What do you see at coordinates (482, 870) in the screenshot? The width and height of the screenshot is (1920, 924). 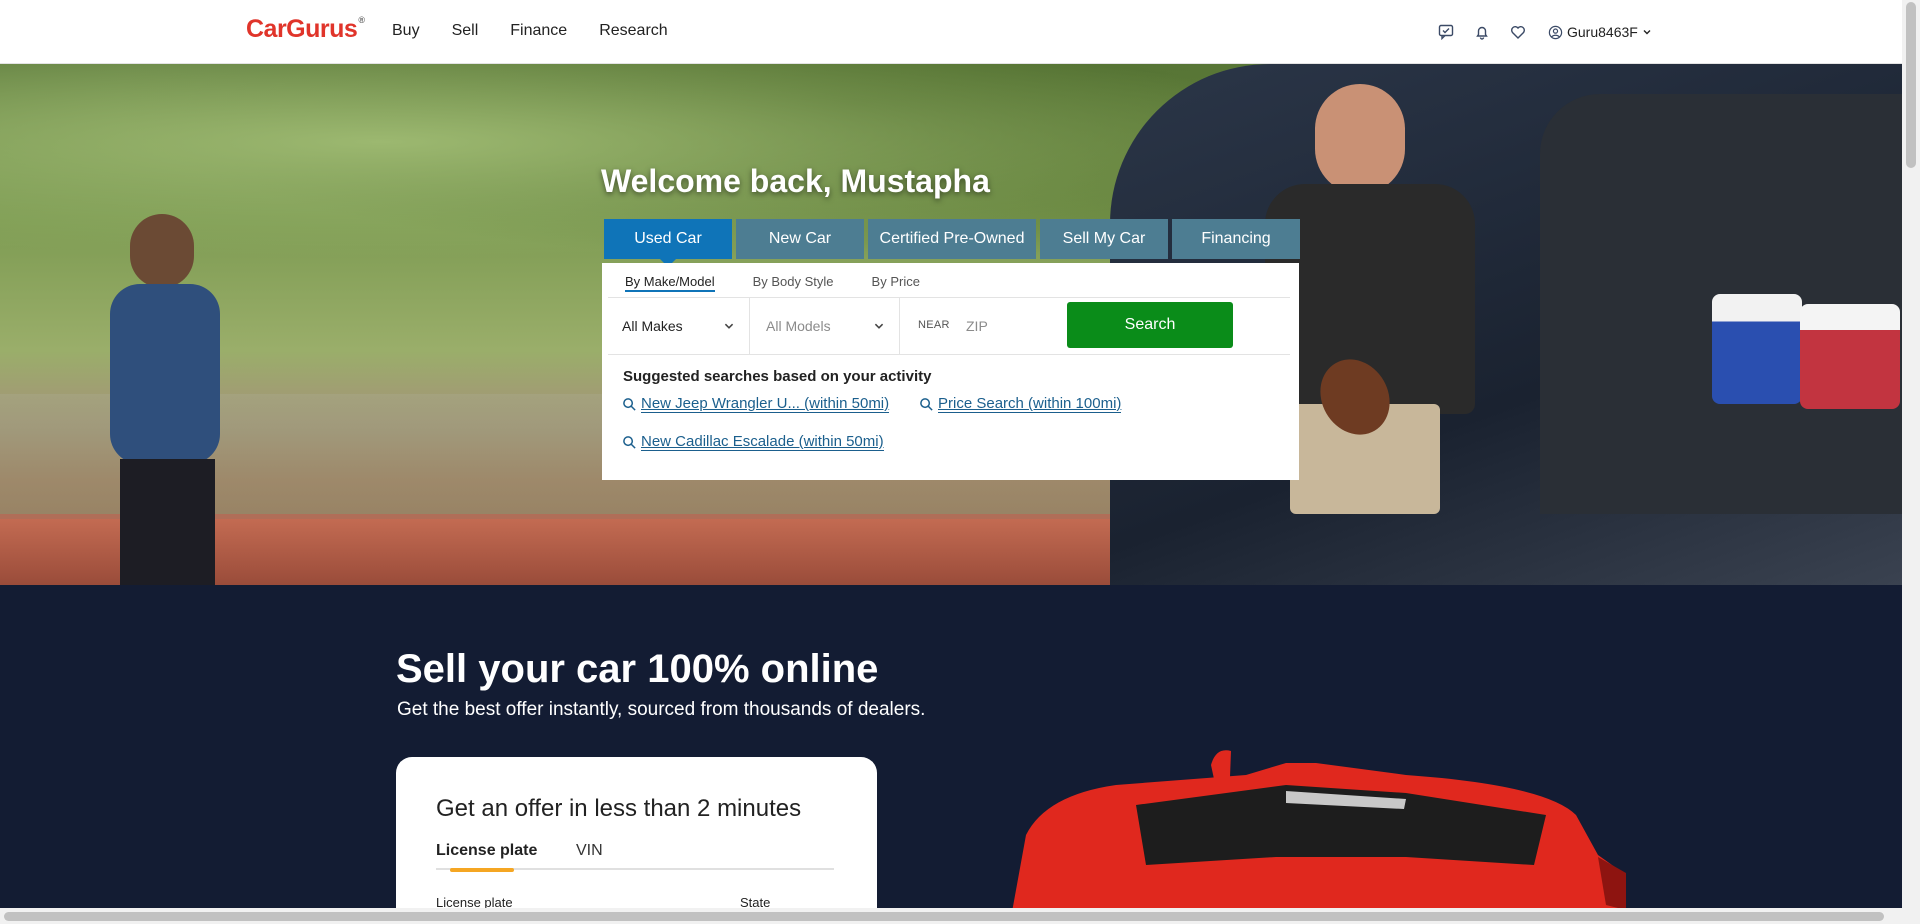 I see `active-tab-indicator` at bounding box center [482, 870].